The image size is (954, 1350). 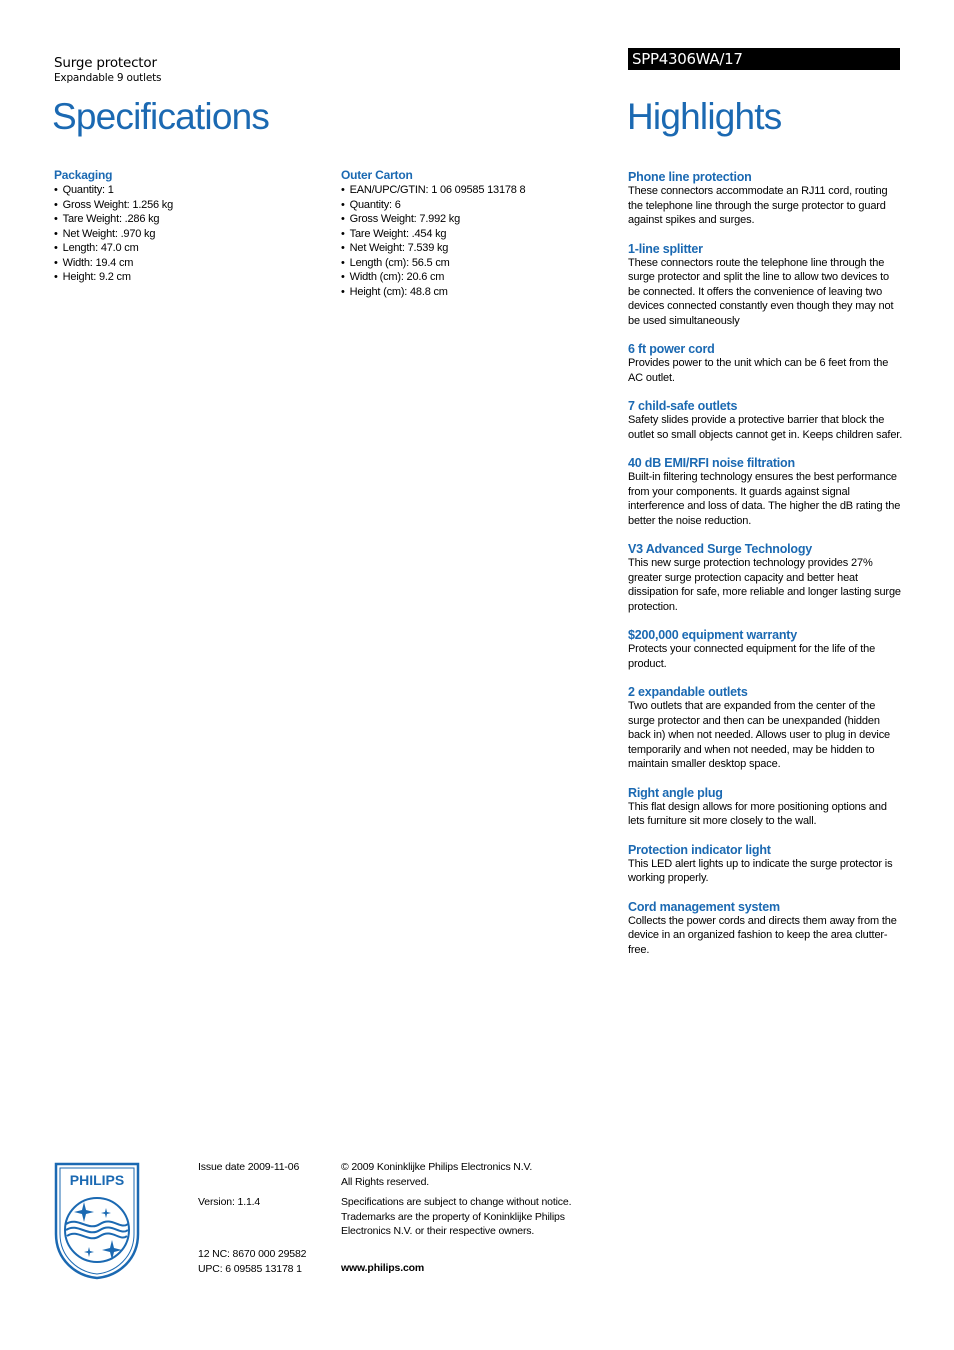 What do you see at coordinates (476, 277) in the screenshot?
I see `spec-item: Width (cm): 20.6 cm` at bounding box center [476, 277].